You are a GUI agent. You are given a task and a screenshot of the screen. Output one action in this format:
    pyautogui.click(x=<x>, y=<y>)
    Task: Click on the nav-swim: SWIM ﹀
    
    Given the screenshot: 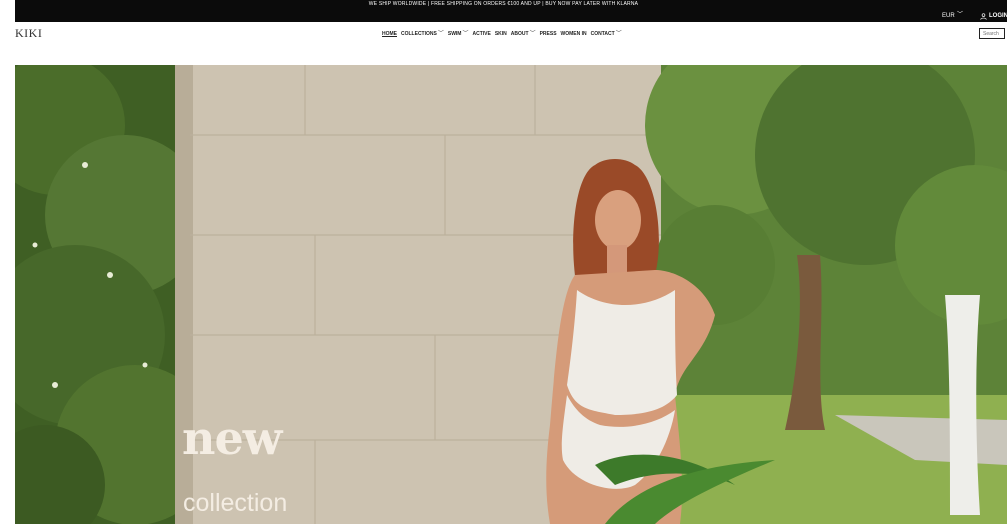 What is the action you would take?
    pyautogui.click(x=458, y=34)
    